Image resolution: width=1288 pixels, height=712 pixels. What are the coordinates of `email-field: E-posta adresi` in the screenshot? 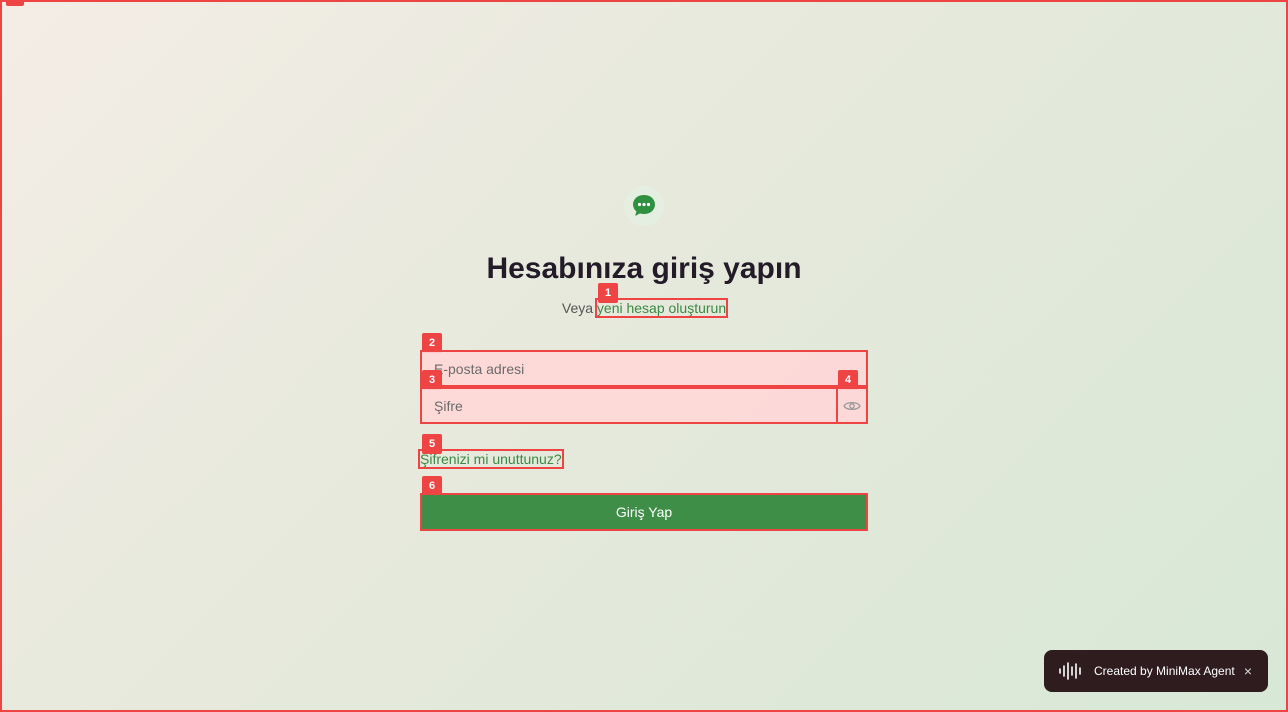 It's located at (644, 368).